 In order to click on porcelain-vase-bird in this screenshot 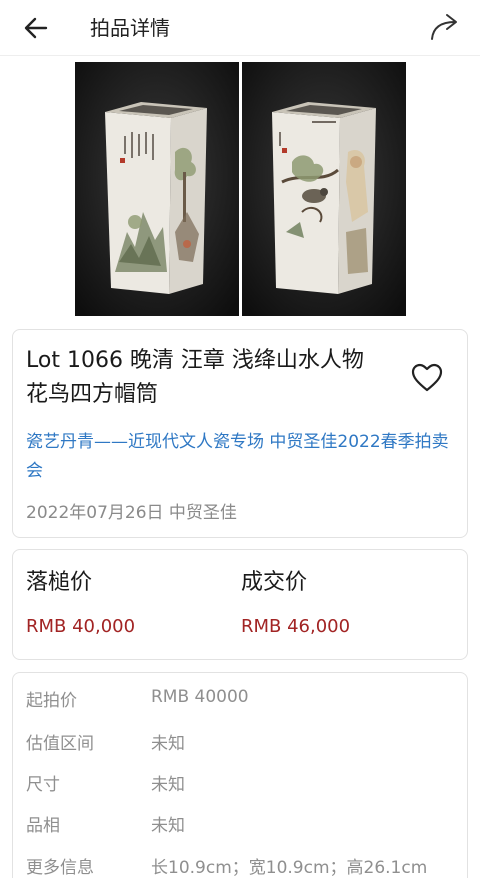, I will do `click(324, 189)`.